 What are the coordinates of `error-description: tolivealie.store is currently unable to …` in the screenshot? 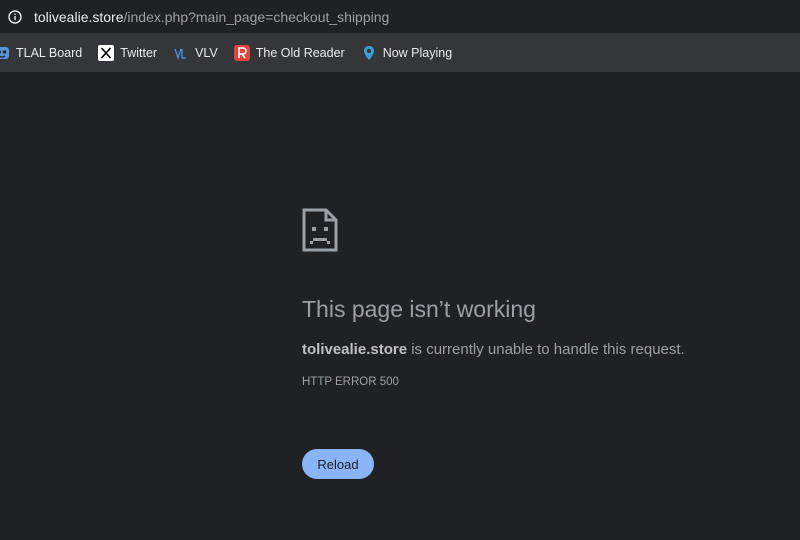 It's located at (522, 349).